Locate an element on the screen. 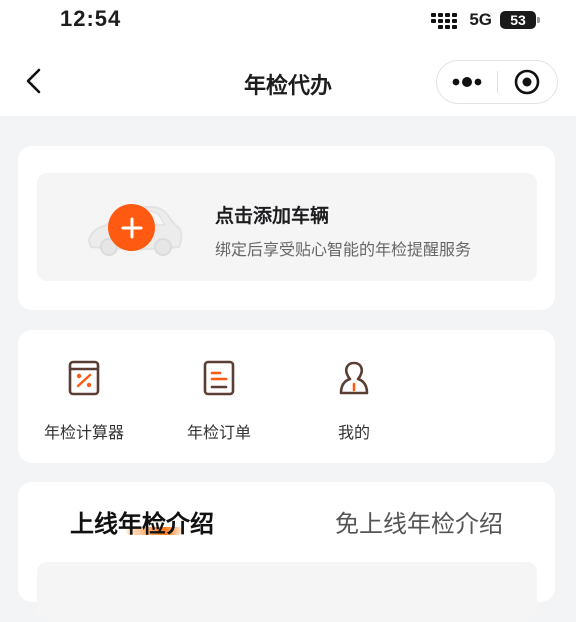 Image resolution: width=576 pixels, height=622 pixels. quick-link-label: 年检计算器 is located at coordinates (83, 432).